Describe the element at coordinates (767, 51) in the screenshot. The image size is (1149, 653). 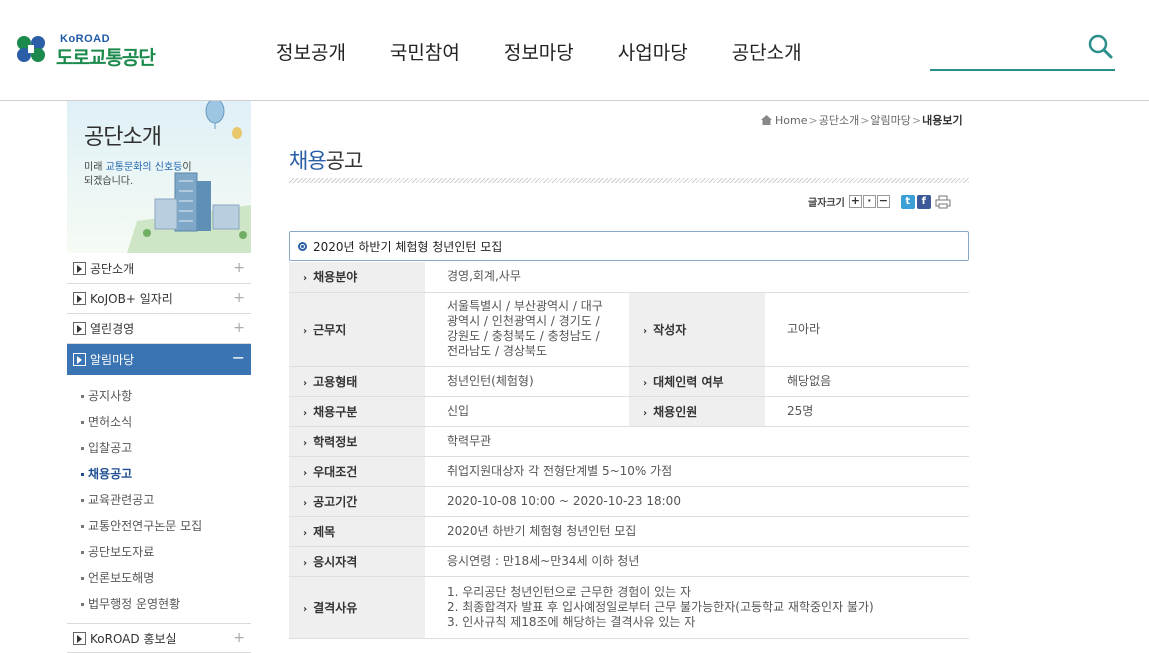
I see `nav-about: 공단소개` at that location.